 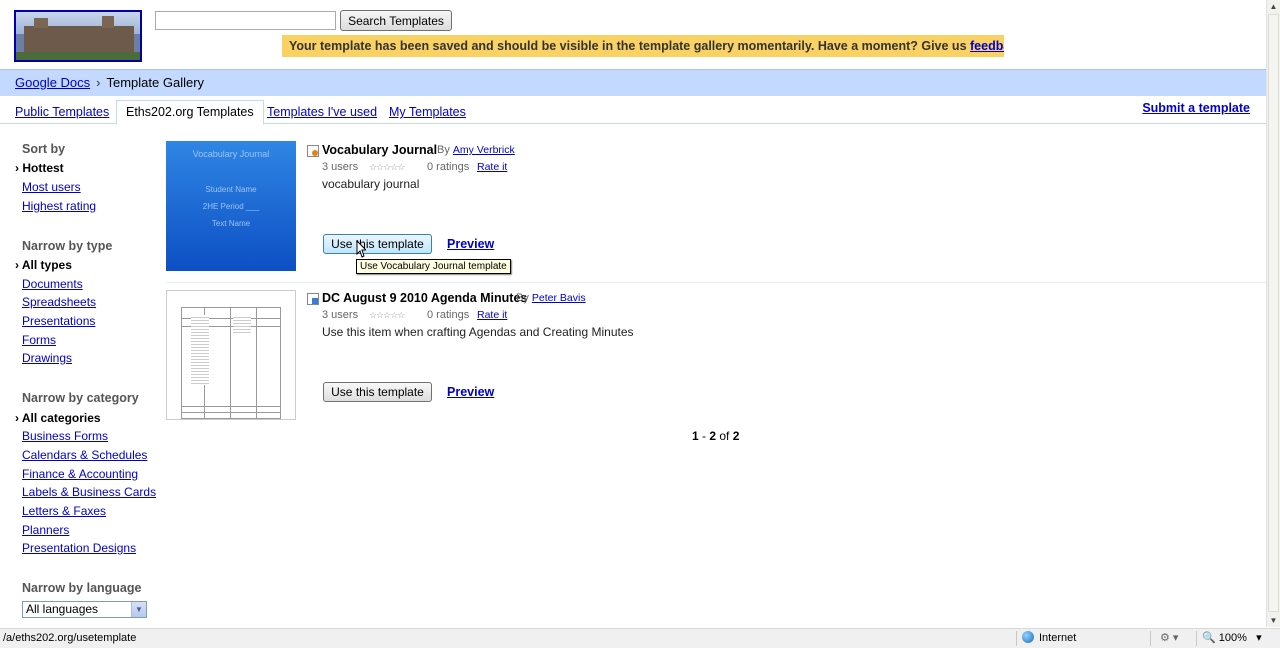 What do you see at coordinates (1259, 638) in the screenshot?
I see `zoom-dropdown-icon: ▾` at bounding box center [1259, 638].